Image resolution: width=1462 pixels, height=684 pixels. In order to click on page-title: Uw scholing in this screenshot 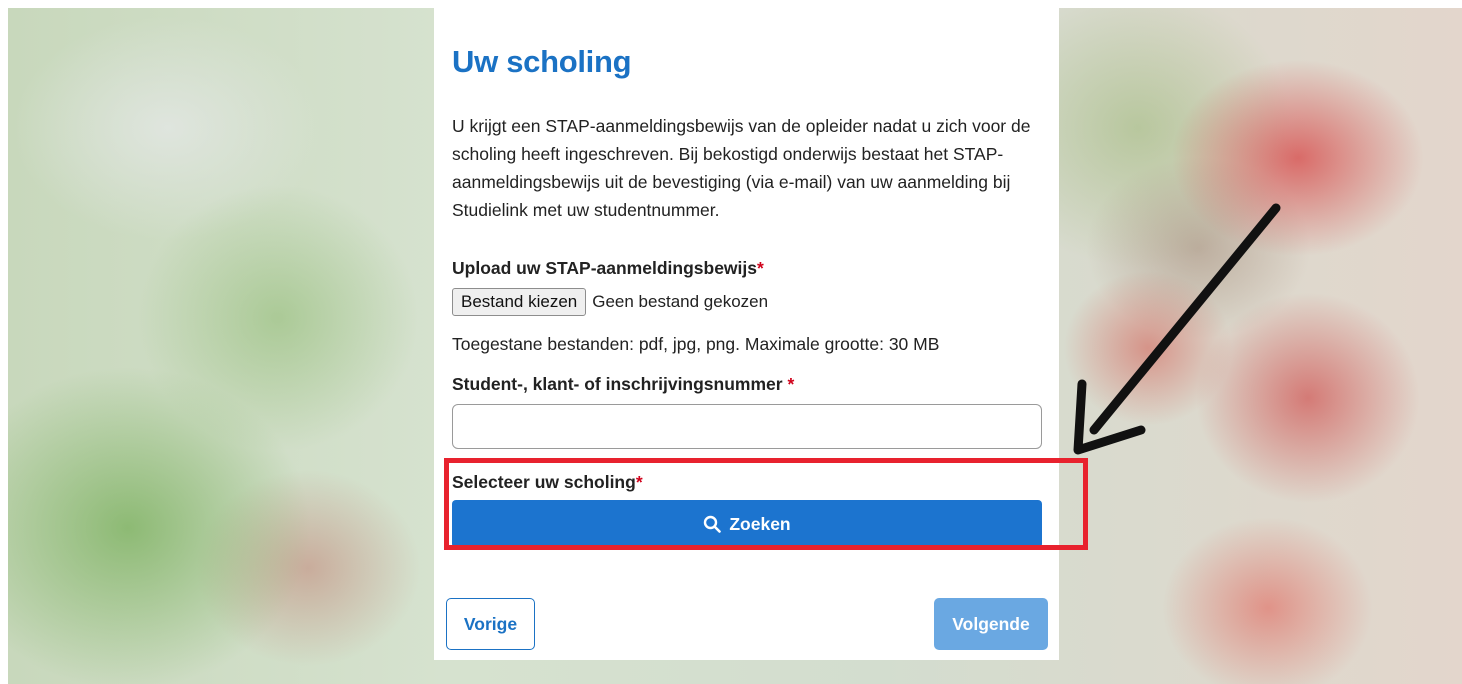, I will do `click(542, 61)`.